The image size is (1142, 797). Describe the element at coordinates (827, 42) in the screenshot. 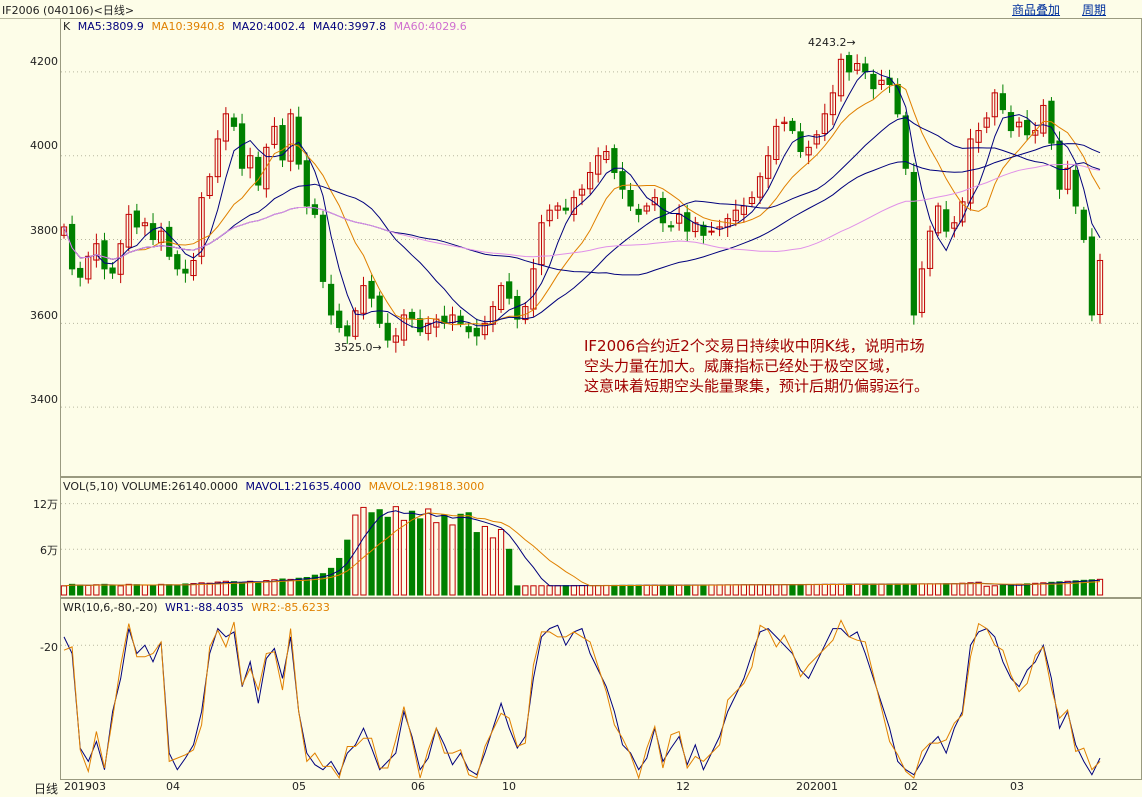

I see `high-value: 4243.2` at that location.